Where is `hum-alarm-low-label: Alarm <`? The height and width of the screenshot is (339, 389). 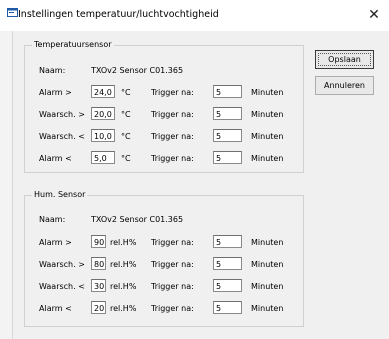 hum-alarm-low-label: Alarm < is located at coordinates (55, 308).